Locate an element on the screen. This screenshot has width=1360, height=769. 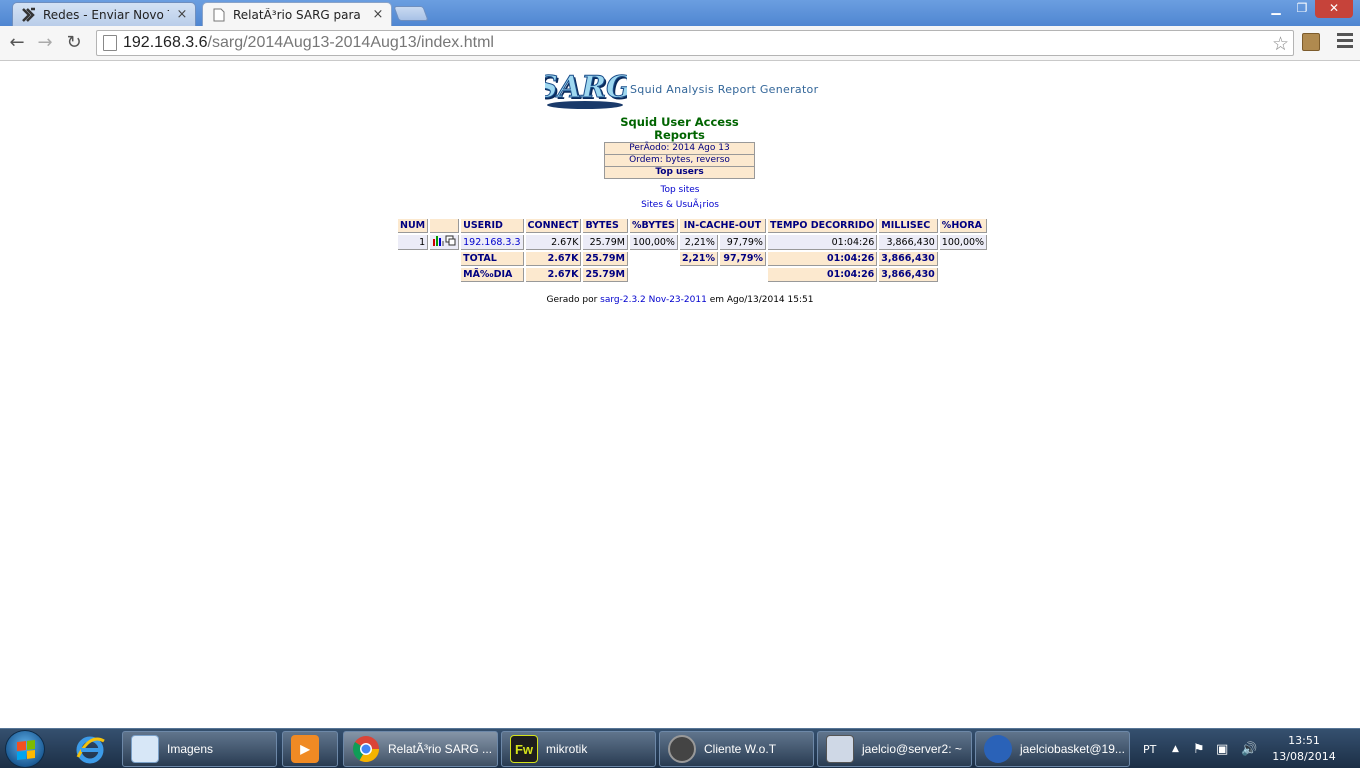
tab-redes: Redes - Enviar Novo Tópico × is located at coordinates (104, 14).